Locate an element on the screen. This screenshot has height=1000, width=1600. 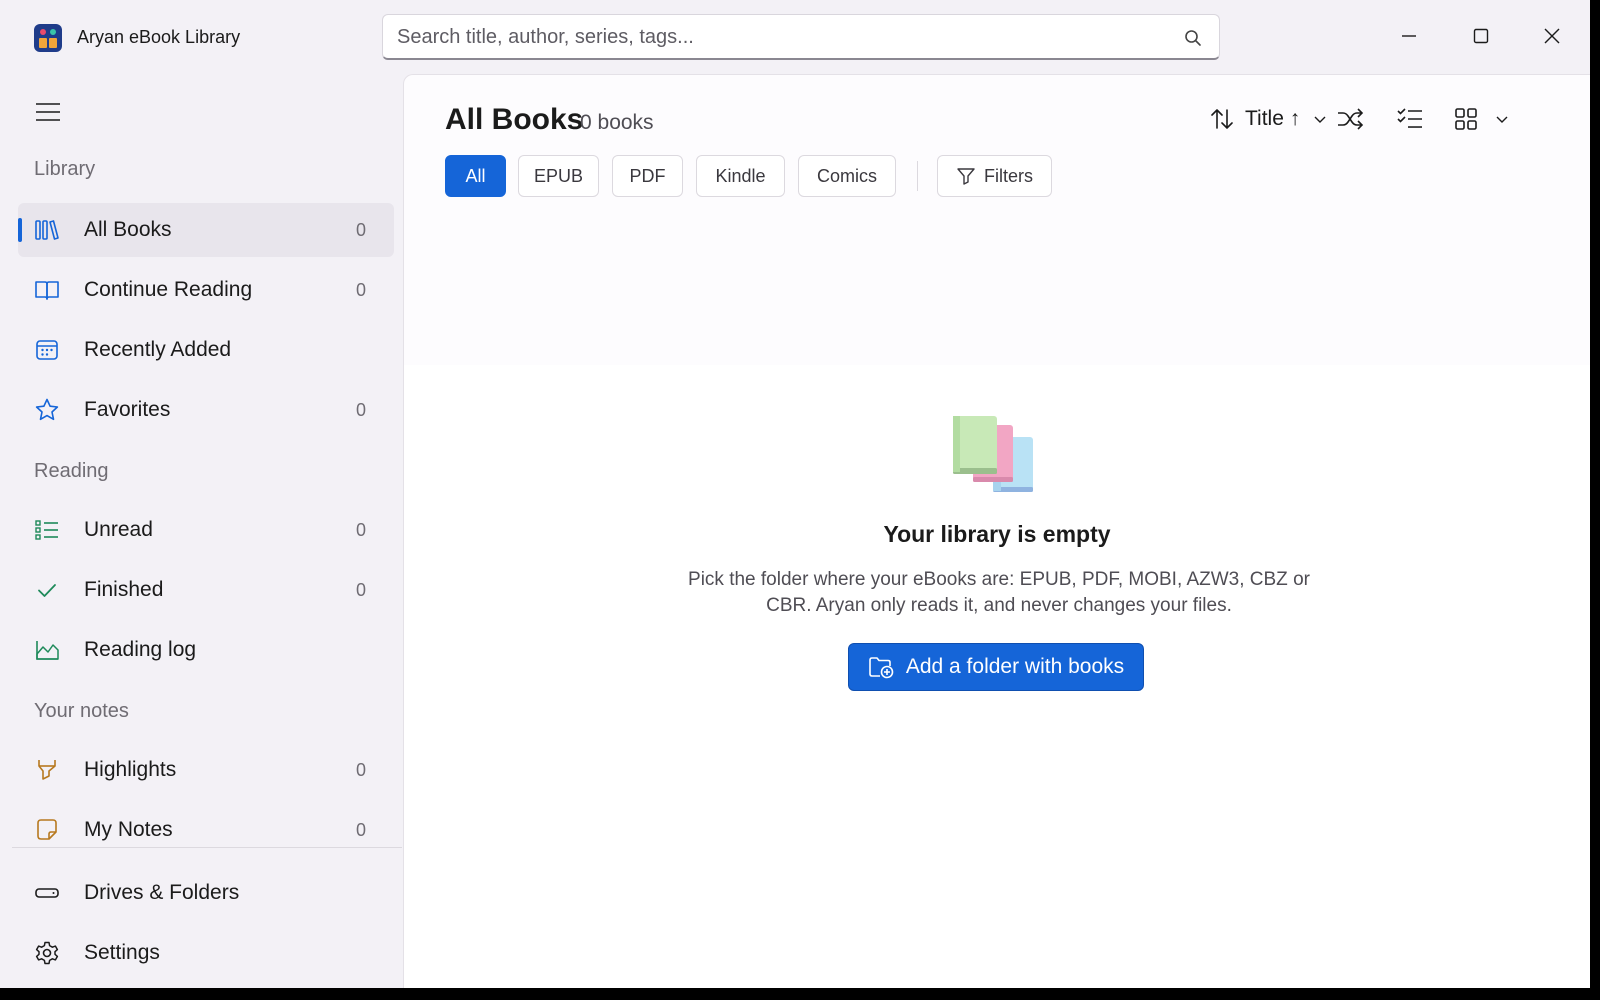
sidebar-item-label: Highlights is located at coordinates (130, 769).